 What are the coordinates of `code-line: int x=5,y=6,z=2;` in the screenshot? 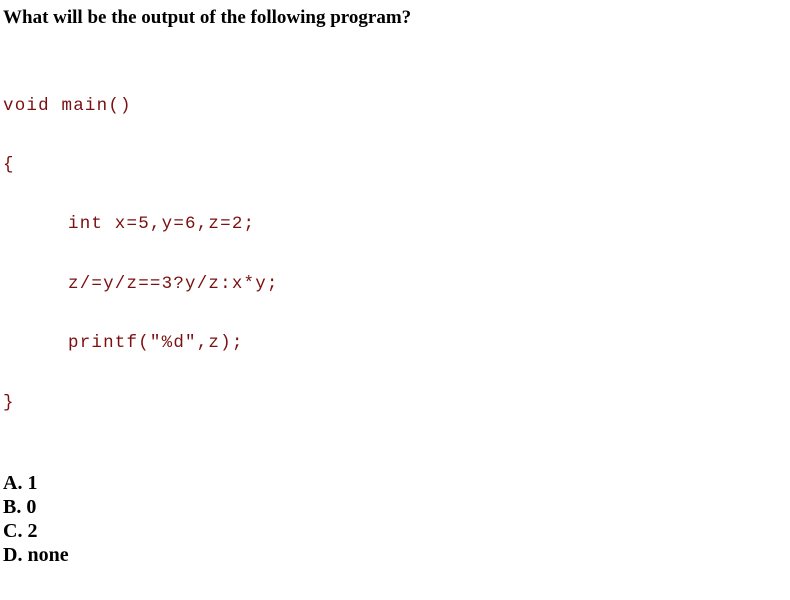 It's located at (162, 224).